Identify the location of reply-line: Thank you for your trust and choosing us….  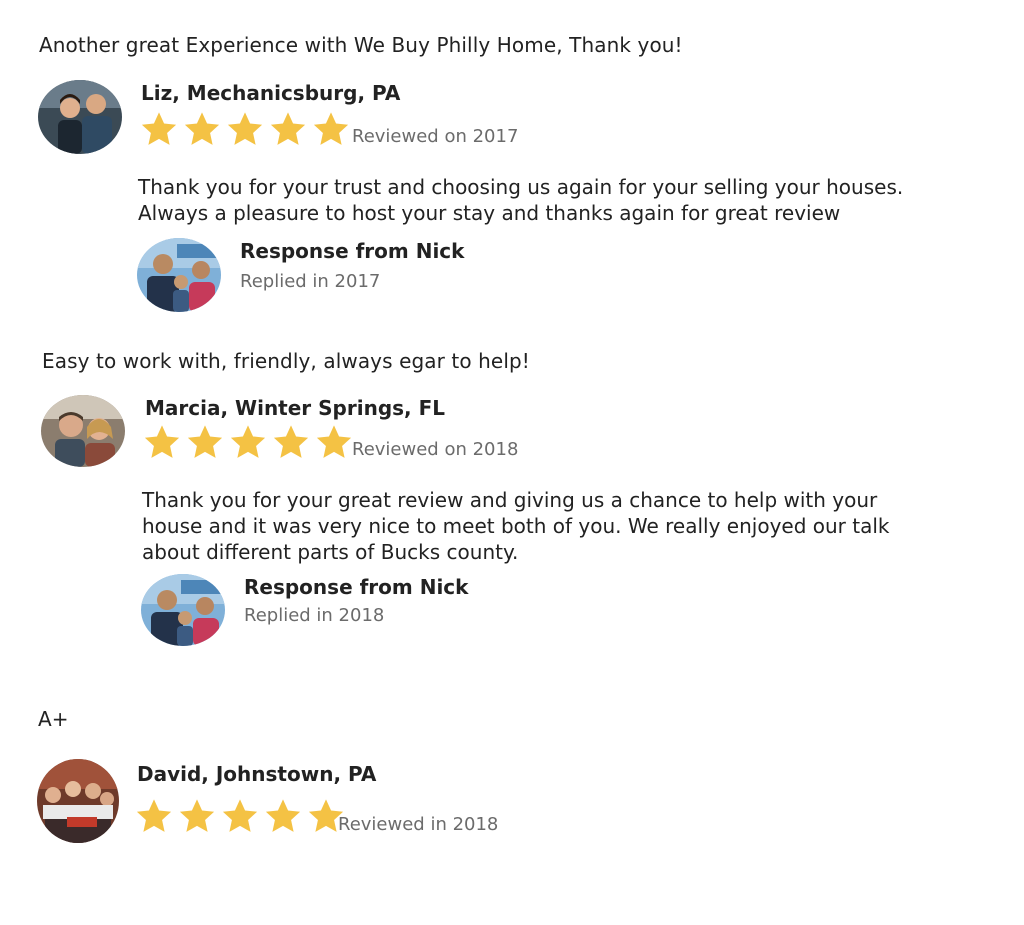
(521, 187).